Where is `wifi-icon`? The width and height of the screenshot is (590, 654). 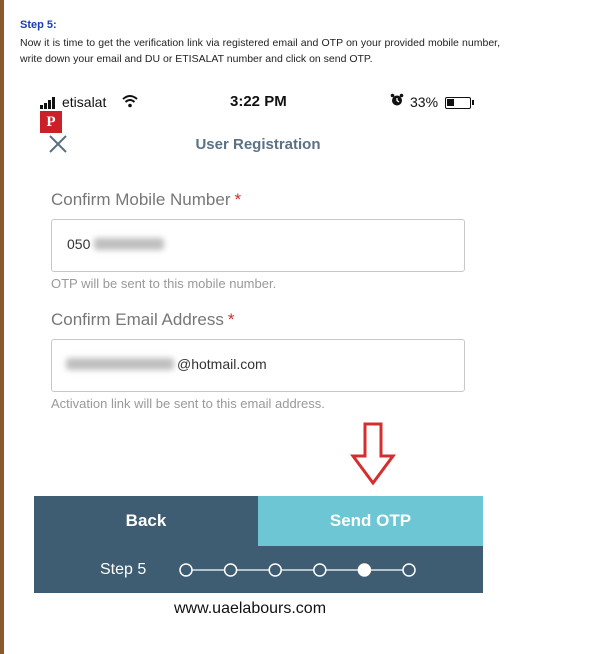 wifi-icon is located at coordinates (130, 101).